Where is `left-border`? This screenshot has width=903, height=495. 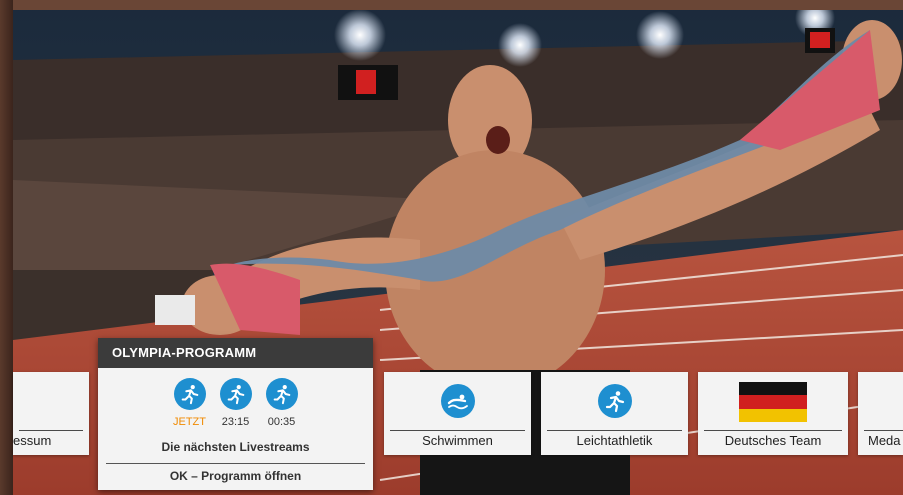
left-border is located at coordinates (6, 247).